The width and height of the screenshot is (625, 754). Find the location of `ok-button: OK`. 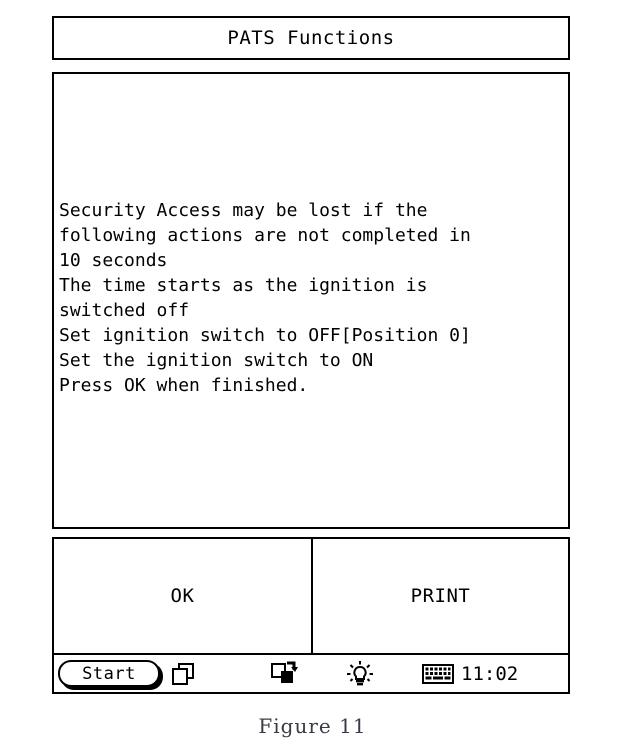

ok-button: OK is located at coordinates (183, 596).